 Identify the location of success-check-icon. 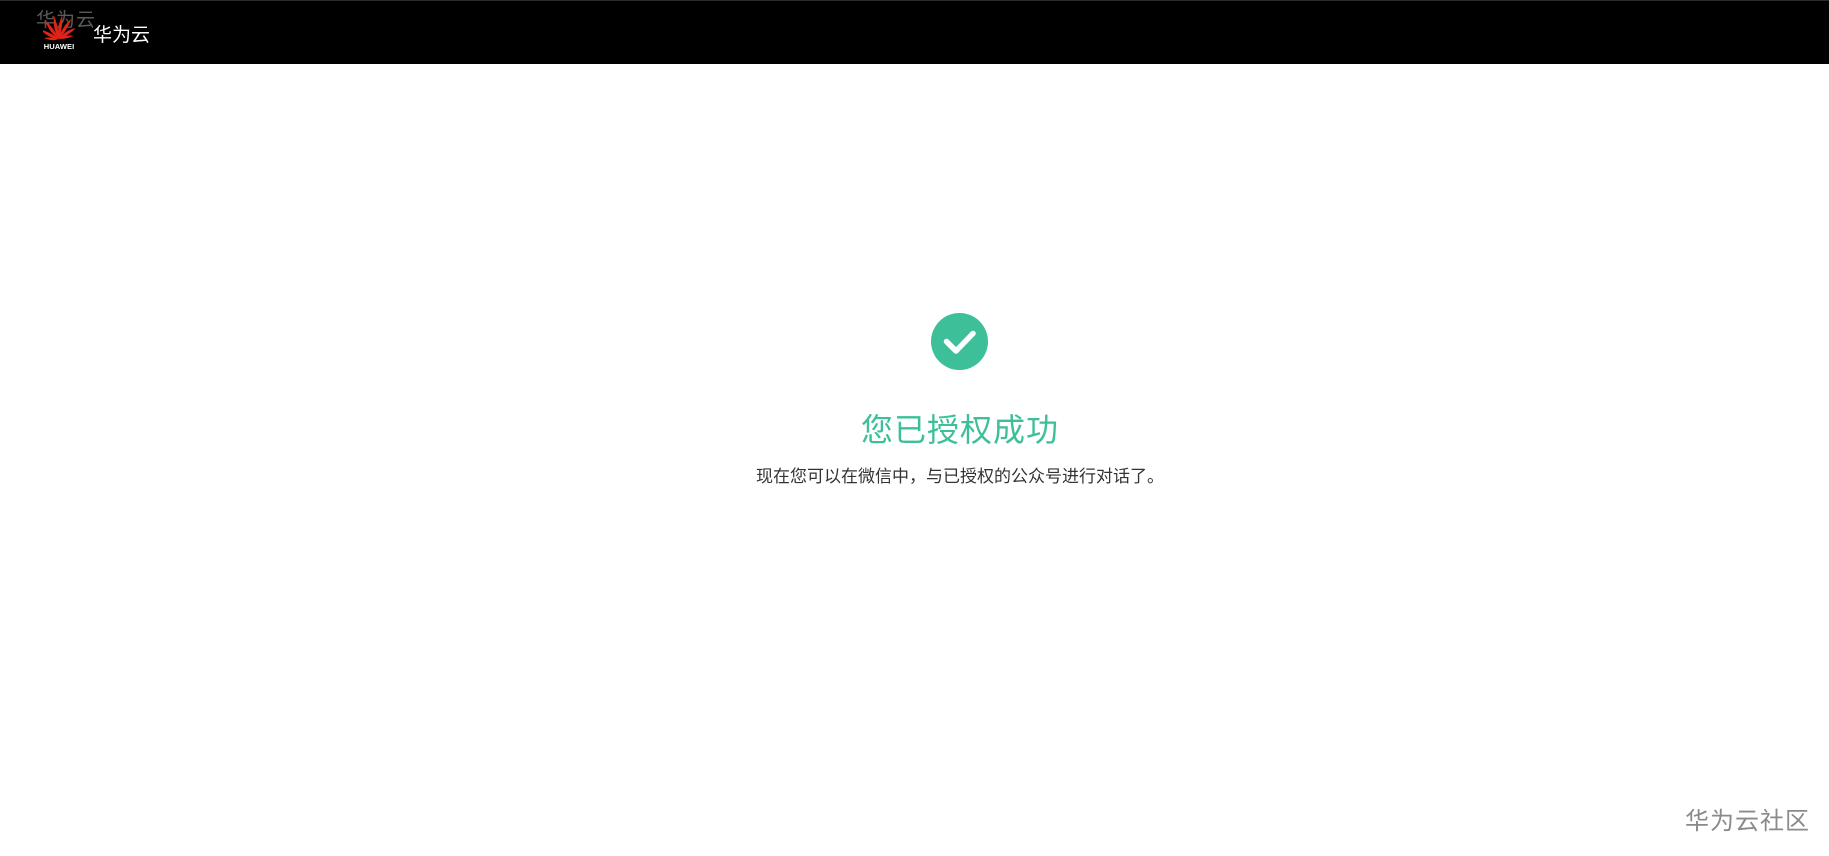
(959, 341).